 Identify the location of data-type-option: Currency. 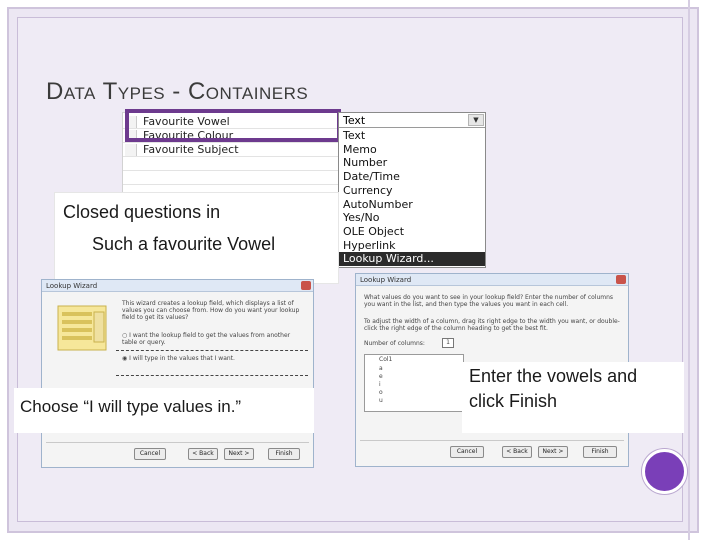
(412, 191).